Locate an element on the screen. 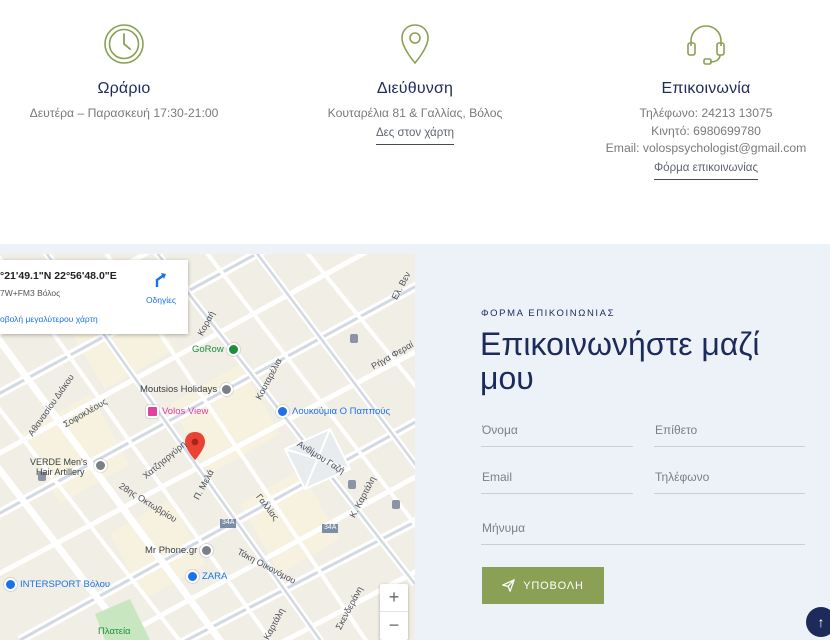 Image resolution: width=830 pixels, height=640 pixels. scroll-to-top-button: ↑ is located at coordinates (818, 622).